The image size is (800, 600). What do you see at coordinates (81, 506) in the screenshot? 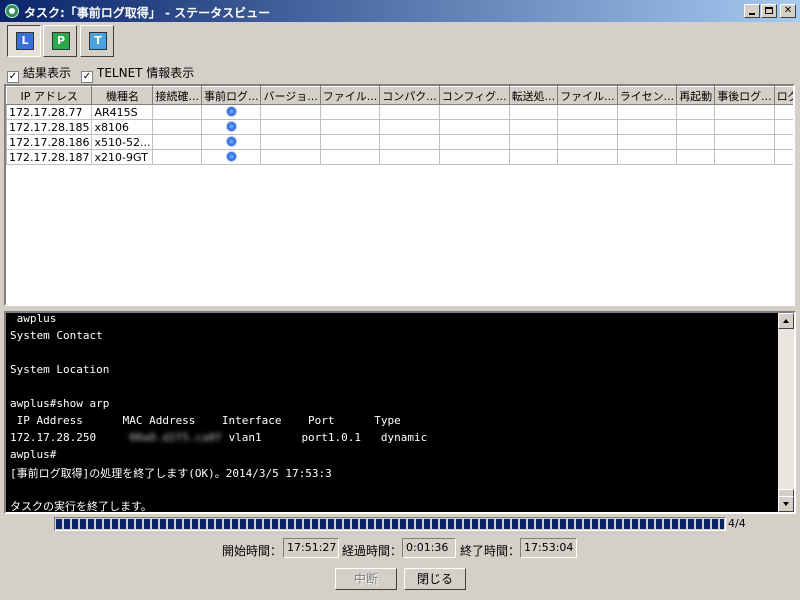
I see `console-line: タスクの実行を終了します。` at bounding box center [81, 506].